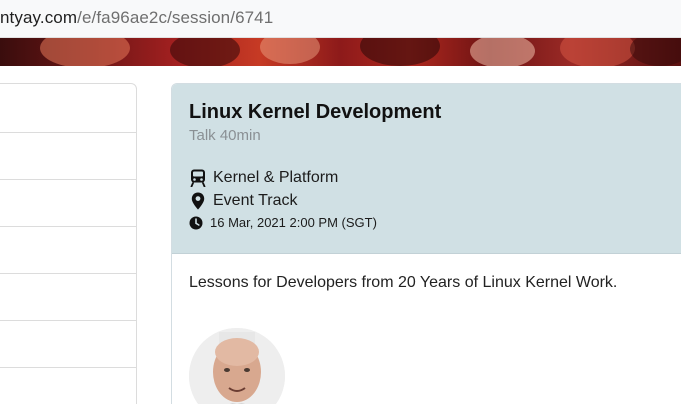 The image size is (681, 404). What do you see at coordinates (435, 177) in the screenshot?
I see `track-row: Kernel & Platform` at bounding box center [435, 177].